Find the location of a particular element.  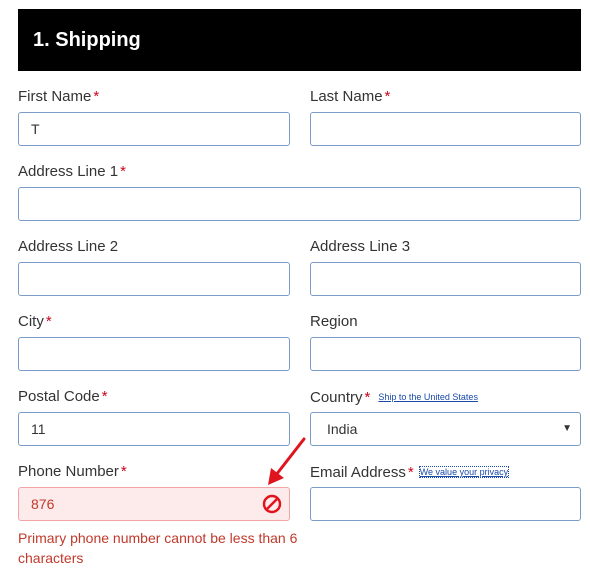

section-title: 1. Shipping is located at coordinates (87, 40).